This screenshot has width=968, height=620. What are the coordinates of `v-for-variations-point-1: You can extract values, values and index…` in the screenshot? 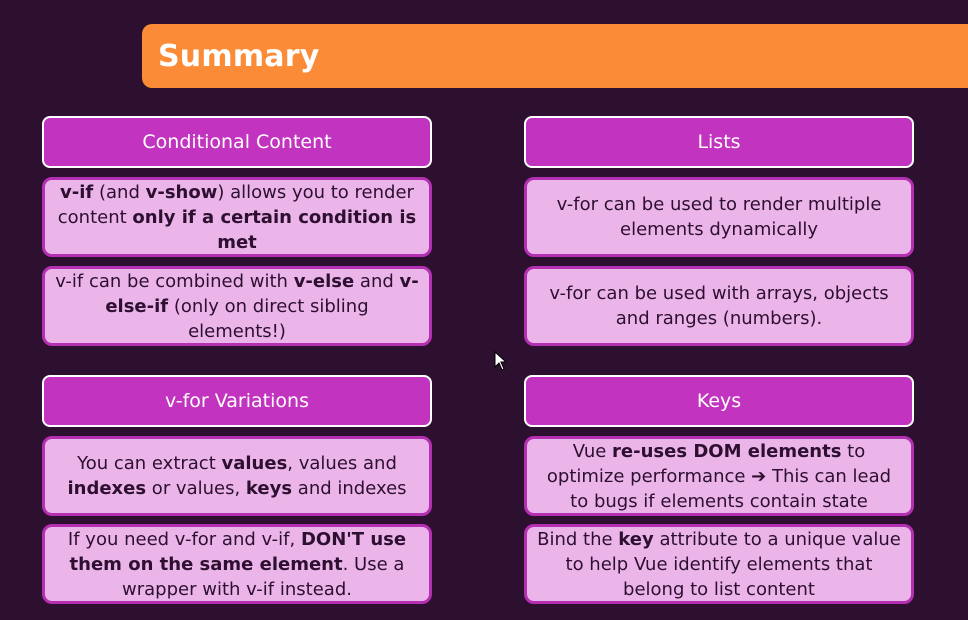 It's located at (237, 476).